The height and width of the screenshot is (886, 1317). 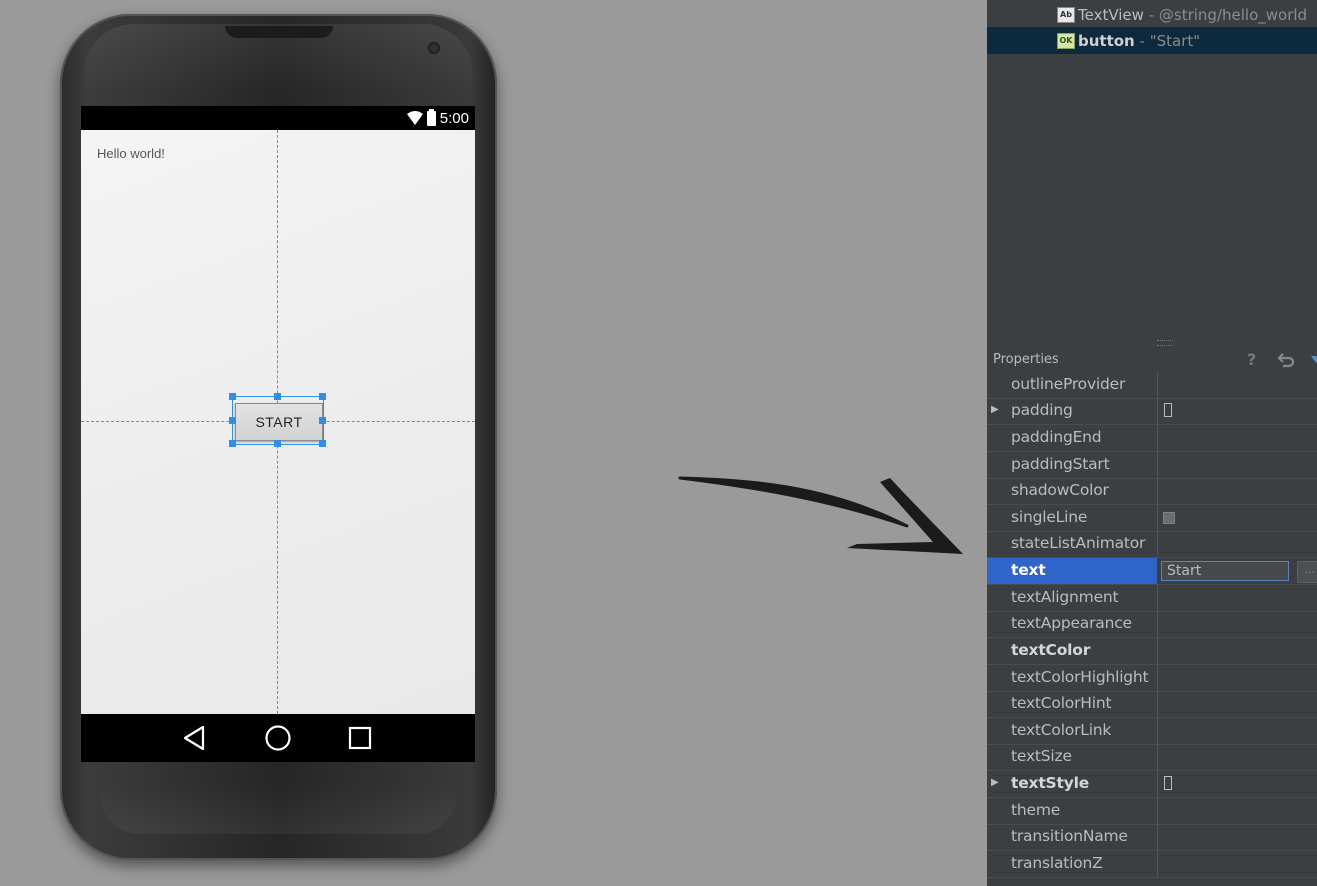 I want to click on prop-name: textStyle, so click(x=1050, y=783).